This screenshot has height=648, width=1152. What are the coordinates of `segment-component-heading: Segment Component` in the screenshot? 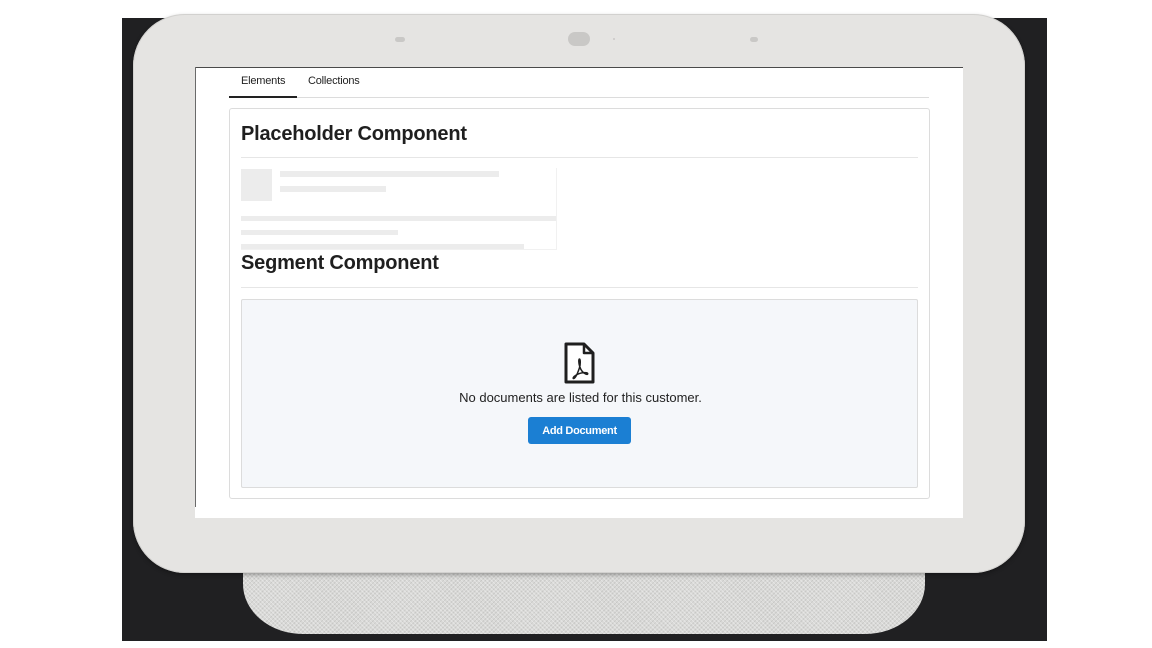 It's located at (340, 263).